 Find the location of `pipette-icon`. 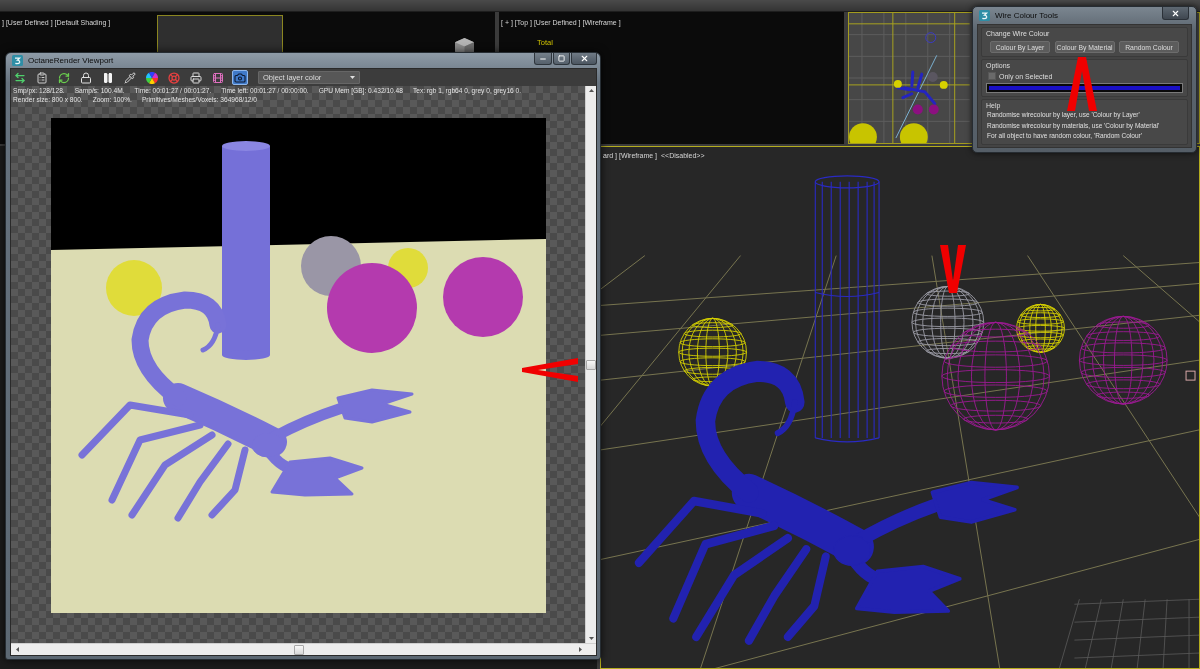

pipette-icon is located at coordinates (130, 77).